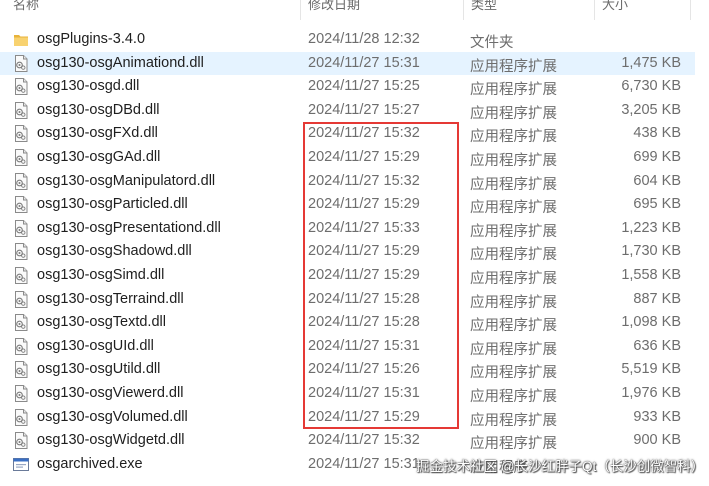 Image resolution: width=709 pixels, height=486 pixels. What do you see at coordinates (657, 204) in the screenshot?
I see `file-size: 695 KB` at bounding box center [657, 204].